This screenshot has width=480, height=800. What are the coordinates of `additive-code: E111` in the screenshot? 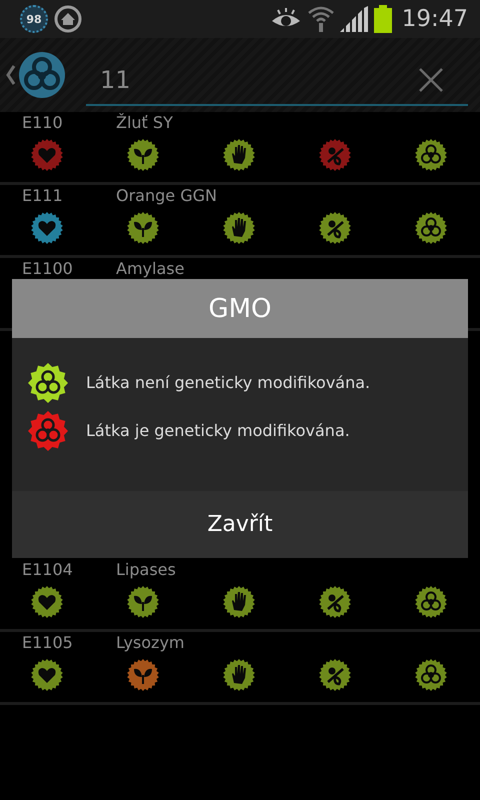 It's located at (43, 195).